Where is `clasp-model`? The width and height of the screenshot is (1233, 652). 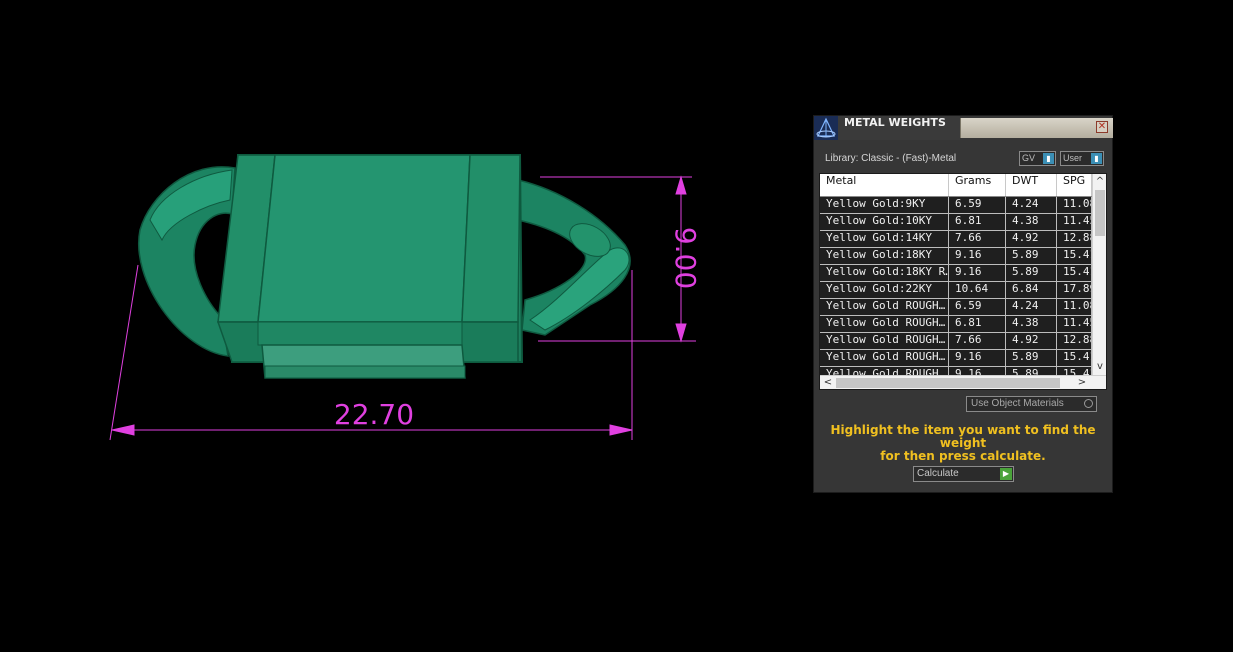
clasp-model is located at coordinates (384, 266).